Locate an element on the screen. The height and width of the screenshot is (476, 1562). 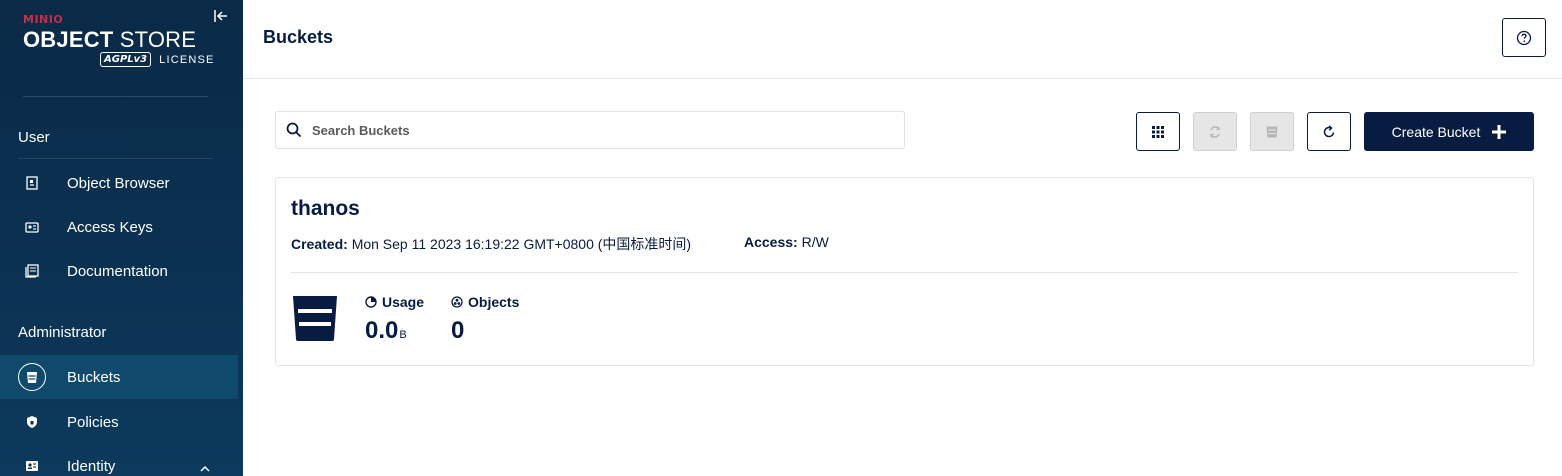
card-divider is located at coordinates (904, 272).